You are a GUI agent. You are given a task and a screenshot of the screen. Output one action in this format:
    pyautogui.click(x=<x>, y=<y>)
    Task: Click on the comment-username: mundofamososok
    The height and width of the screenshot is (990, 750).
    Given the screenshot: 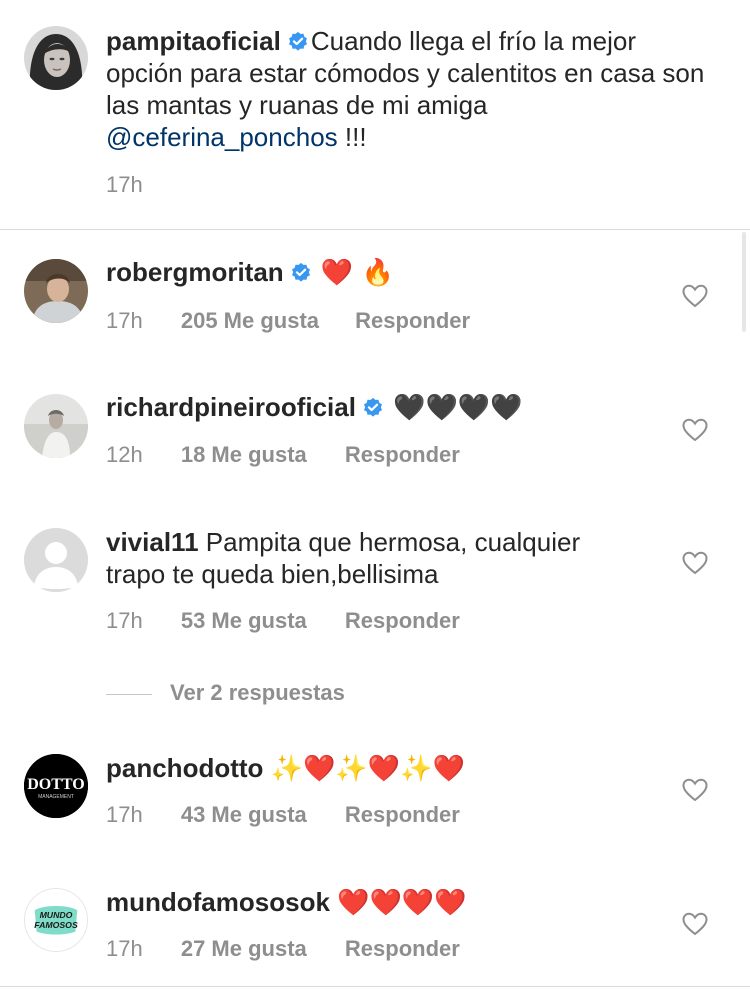 What is the action you would take?
    pyautogui.click(x=218, y=902)
    